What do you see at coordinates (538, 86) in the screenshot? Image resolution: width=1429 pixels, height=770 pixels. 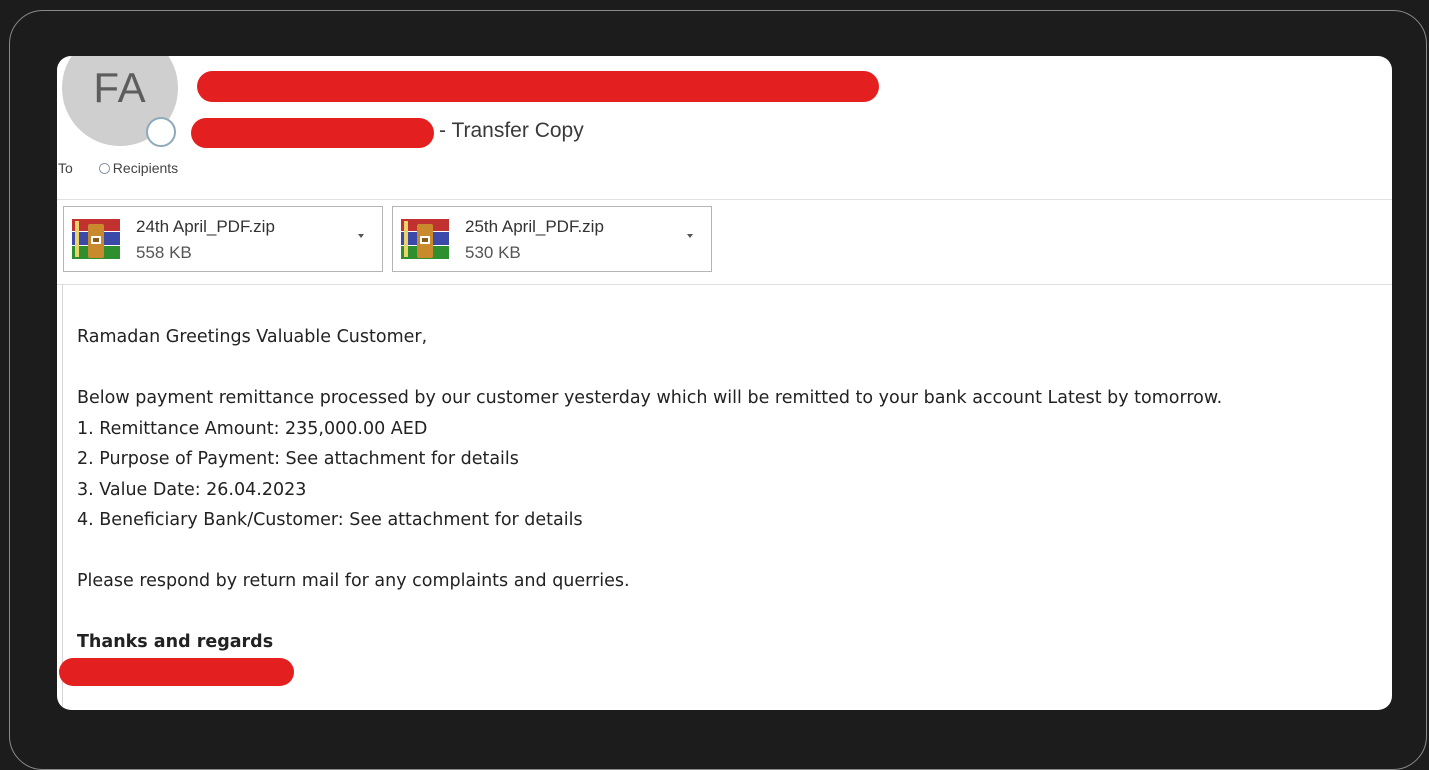 I see `redacted-sender-name` at bounding box center [538, 86].